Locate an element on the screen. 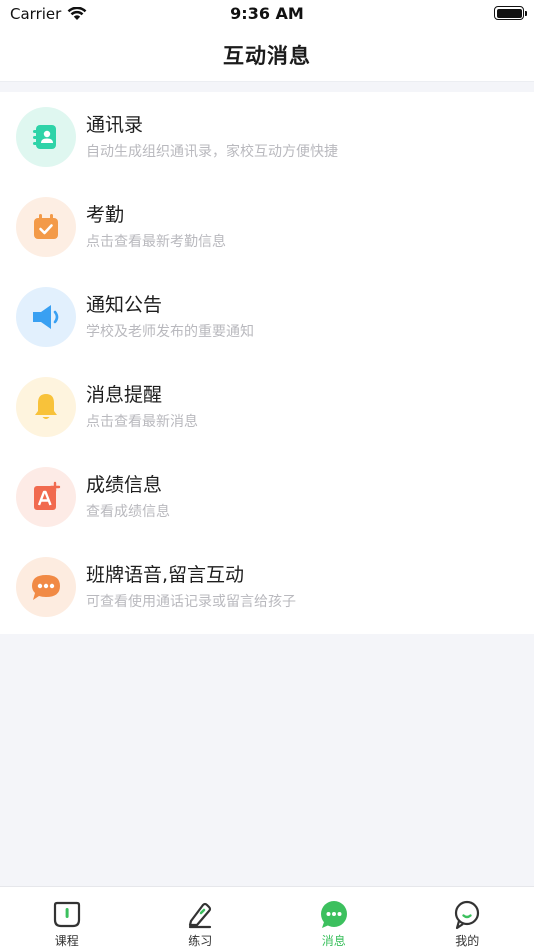 This screenshot has width=534, height=950. tab-label: 消息 is located at coordinates (333, 941).